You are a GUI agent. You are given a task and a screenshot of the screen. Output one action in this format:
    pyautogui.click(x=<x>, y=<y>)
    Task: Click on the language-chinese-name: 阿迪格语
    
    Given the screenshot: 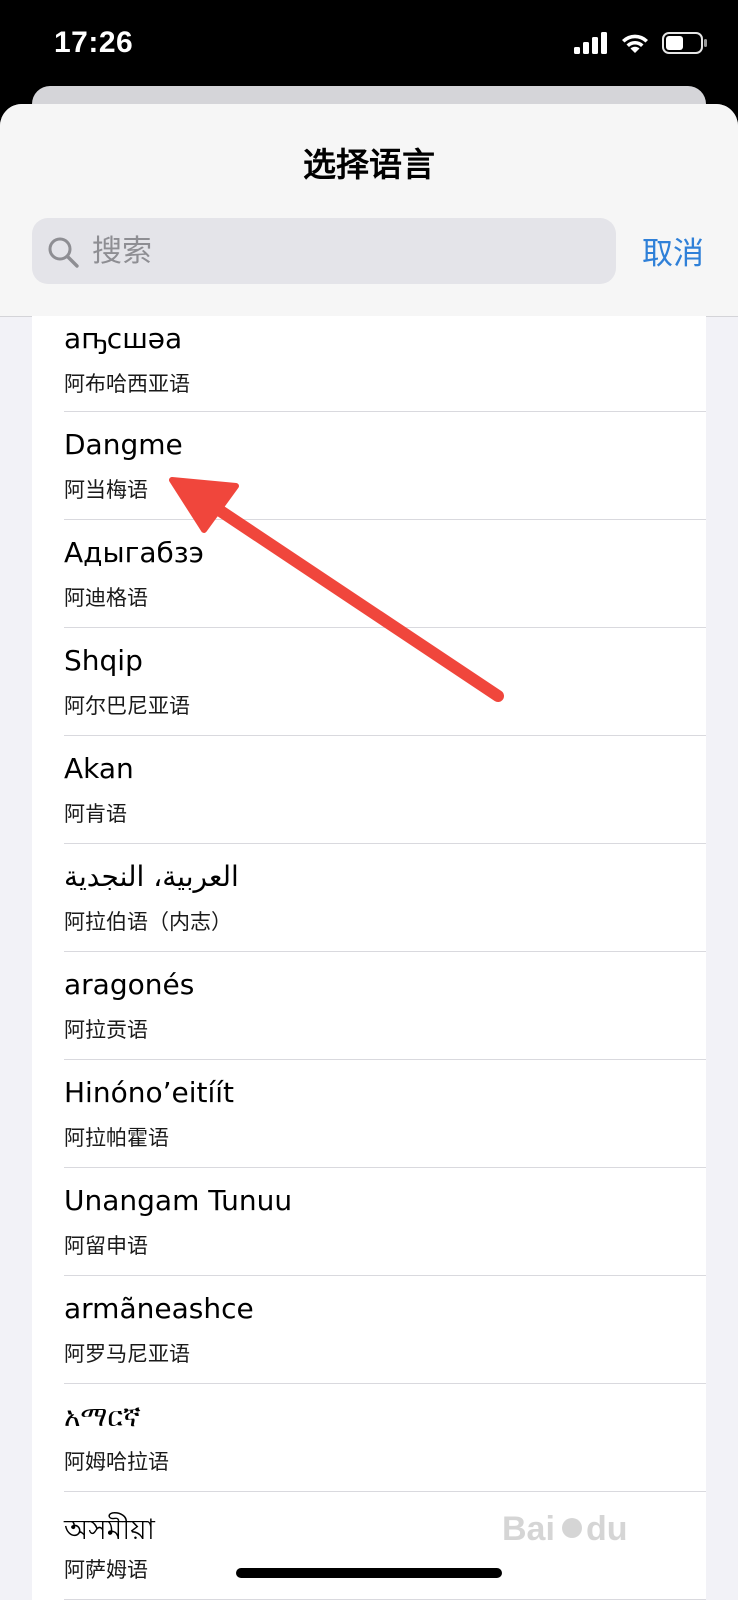 What is the action you would take?
    pyautogui.click(x=106, y=598)
    